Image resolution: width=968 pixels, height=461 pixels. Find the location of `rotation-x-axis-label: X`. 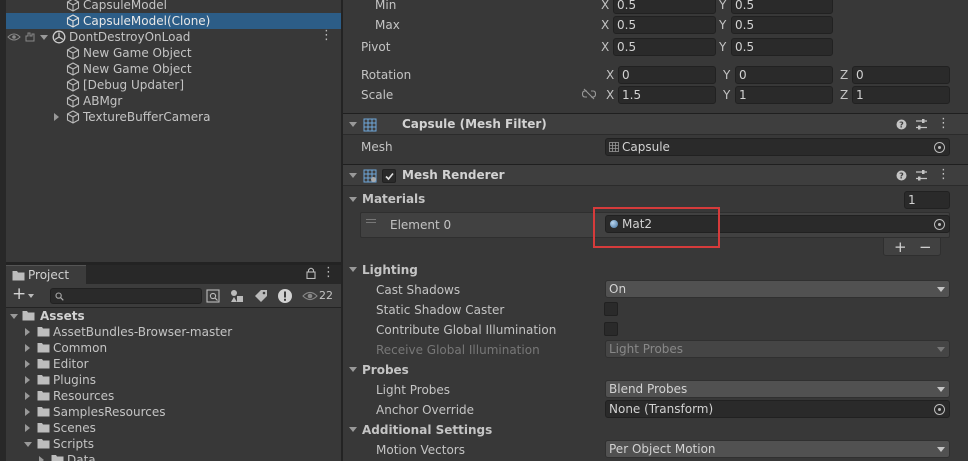

rotation-x-axis-label: X is located at coordinates (610, 75).